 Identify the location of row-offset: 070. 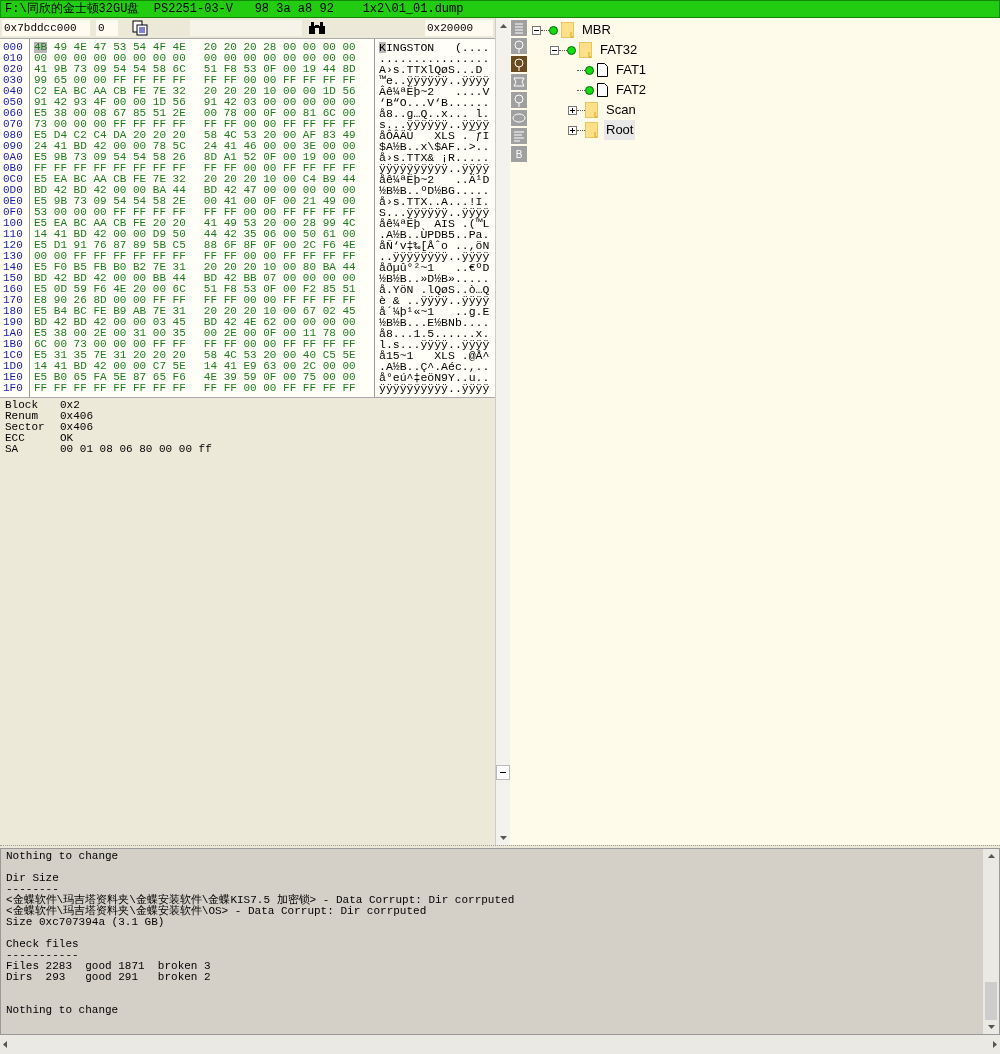
(13, 124).